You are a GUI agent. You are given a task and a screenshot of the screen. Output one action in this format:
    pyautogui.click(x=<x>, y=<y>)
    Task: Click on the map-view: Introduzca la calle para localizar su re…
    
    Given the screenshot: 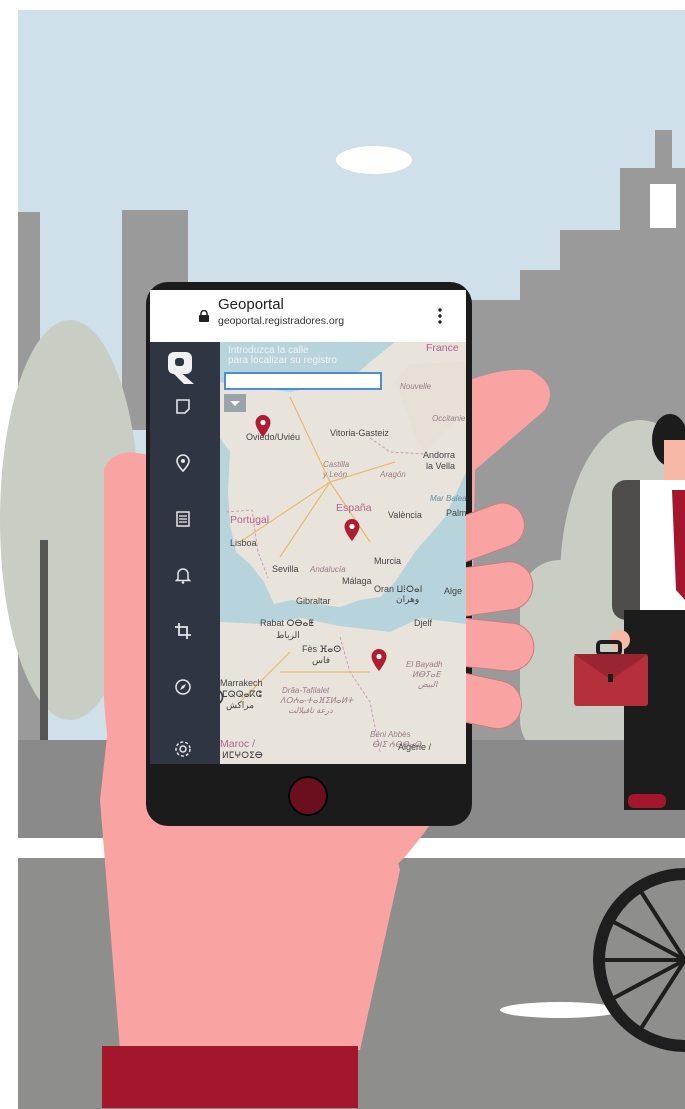 What is the action you would take?
    pyautogui.click(x=343, y=553)
    